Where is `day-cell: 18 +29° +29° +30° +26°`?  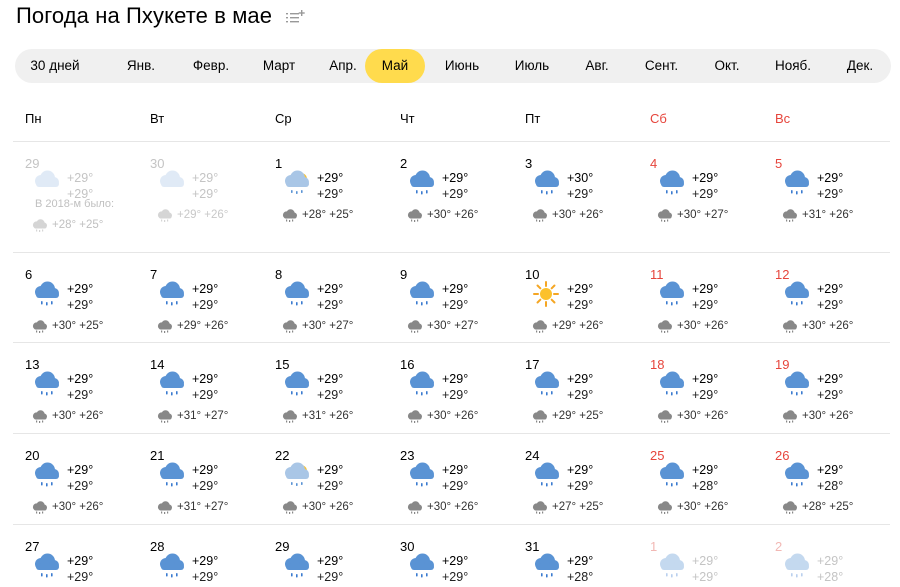
day-cell: 18 +29° +29° +30° +26° is located at coordinates (700, 388).